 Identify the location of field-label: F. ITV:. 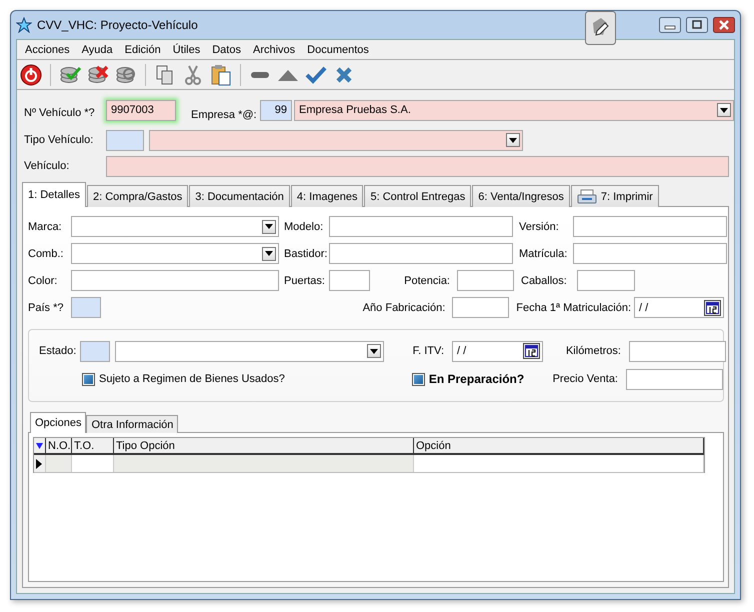
(428, 351).